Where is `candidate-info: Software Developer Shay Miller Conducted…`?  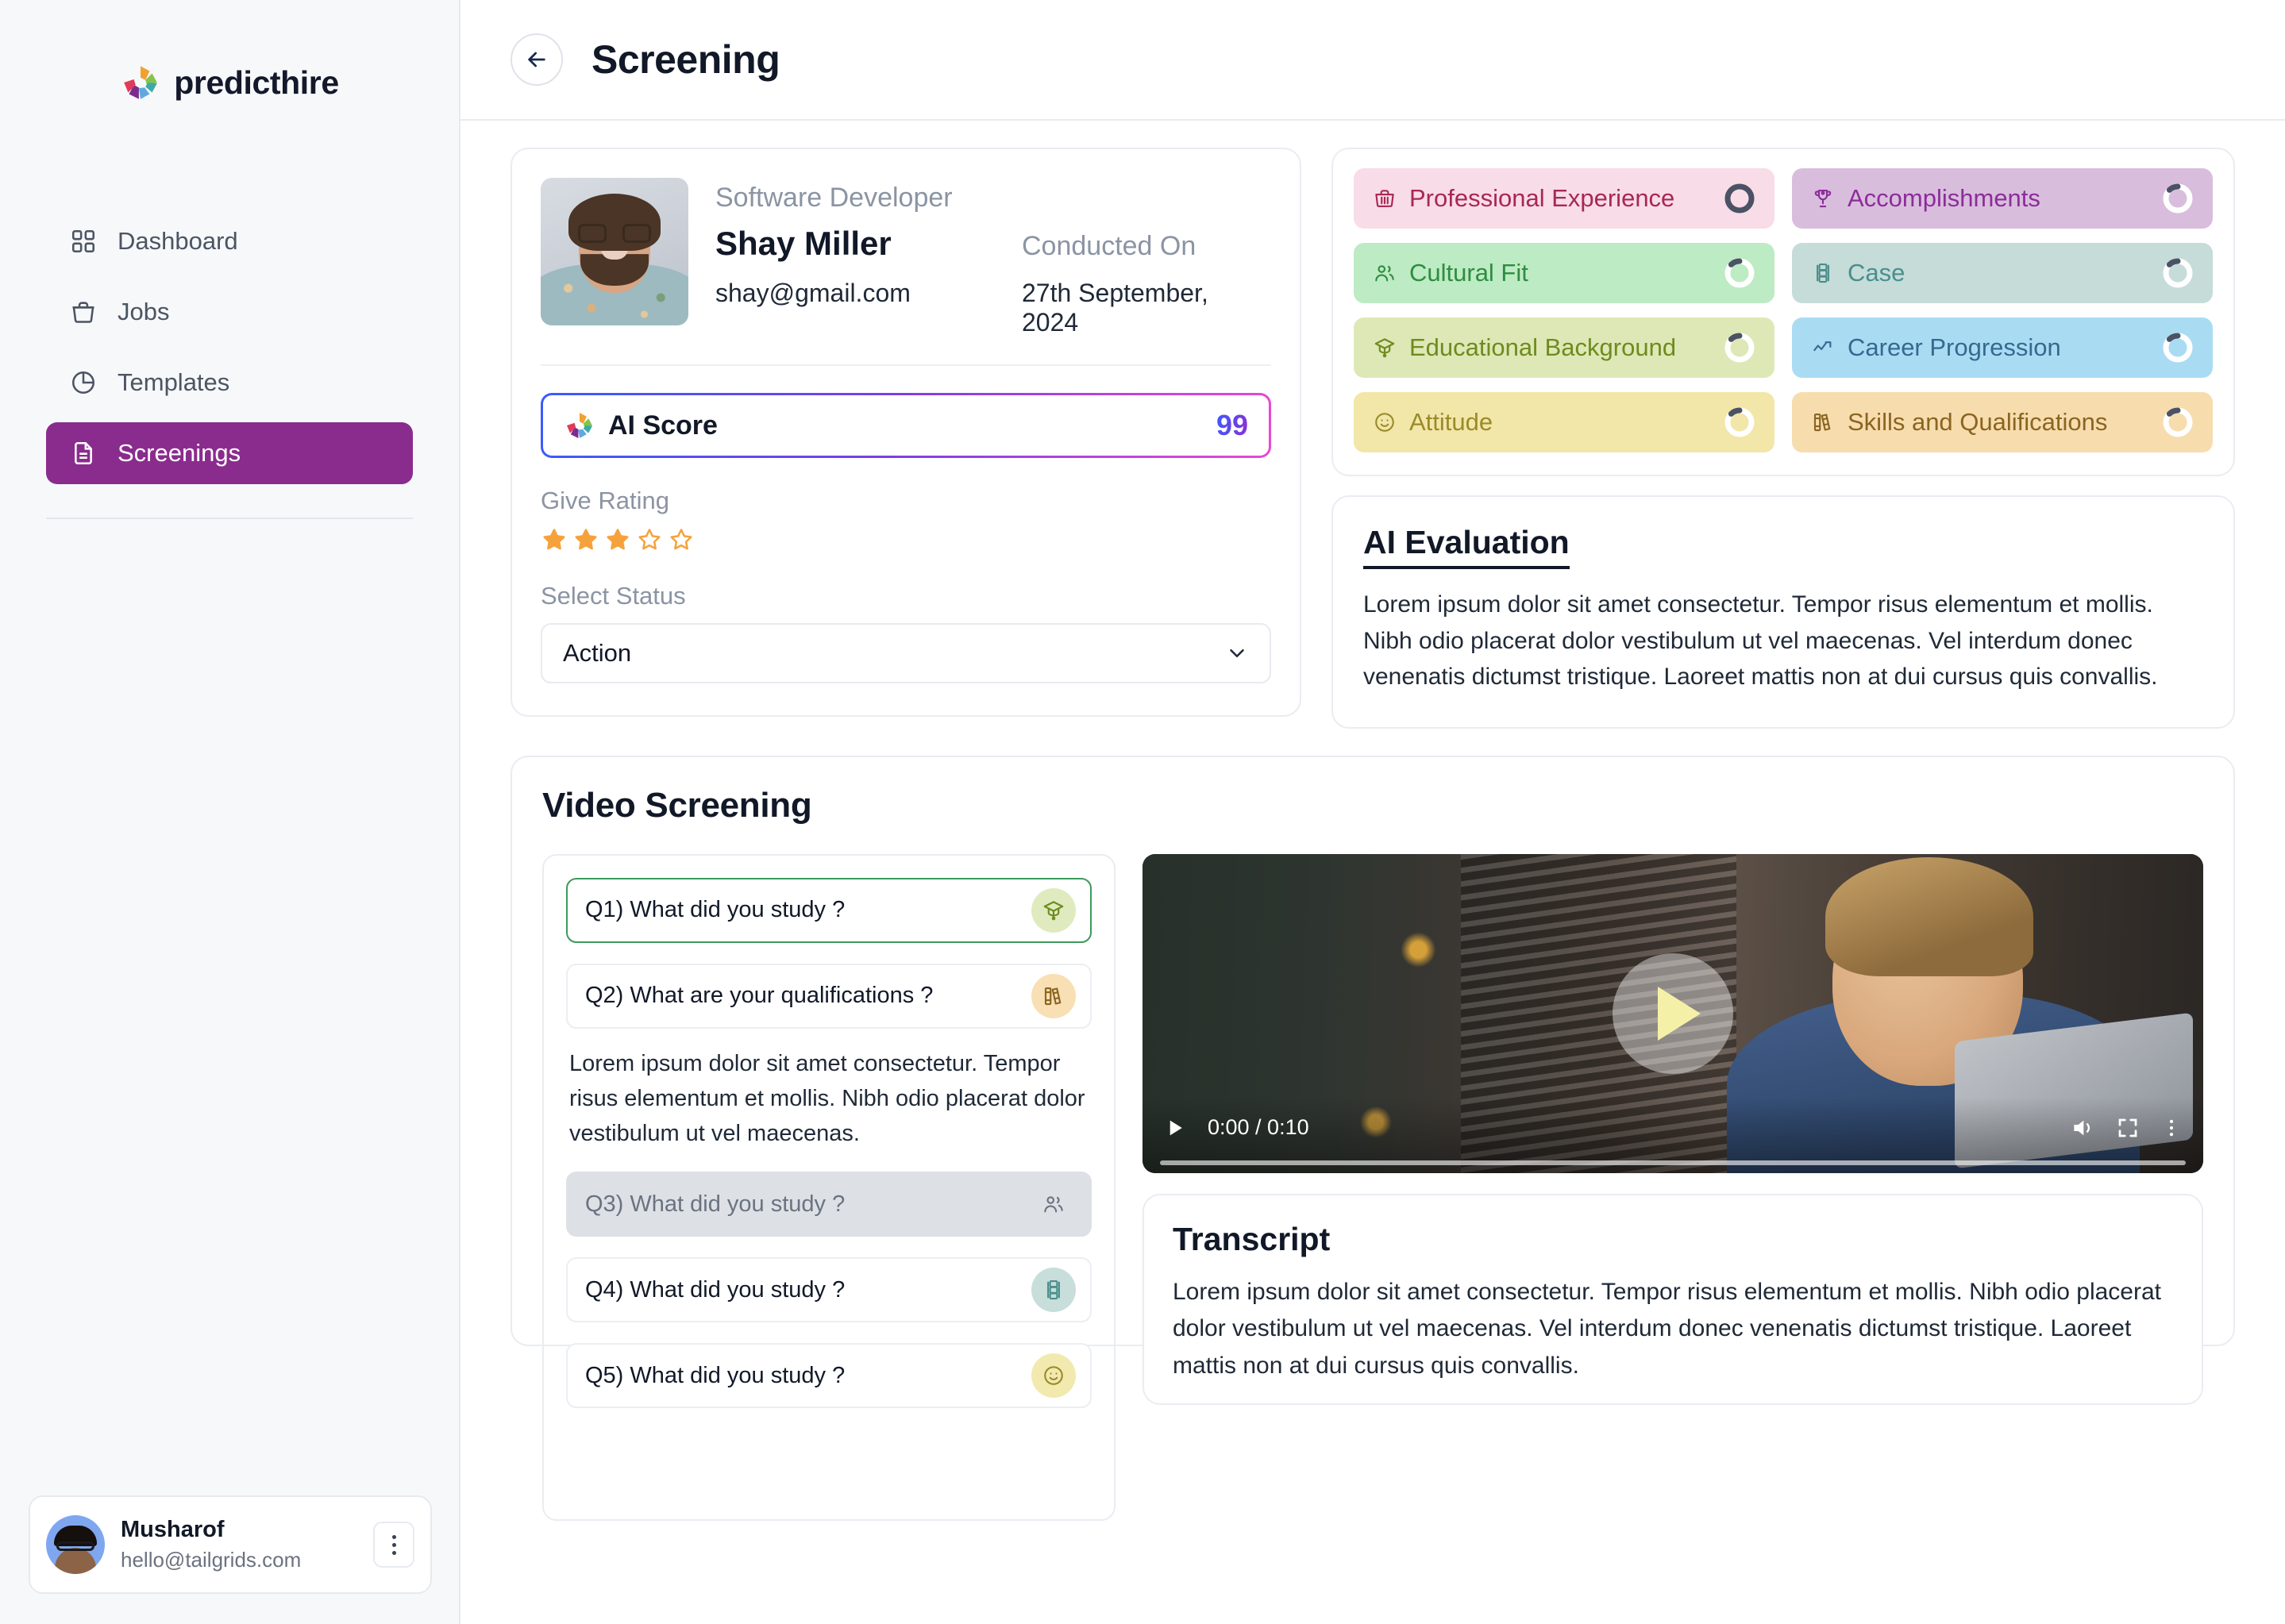
candidate-info: Software Developer Shay Miller Conducted… is located at coordinates (993, 257).